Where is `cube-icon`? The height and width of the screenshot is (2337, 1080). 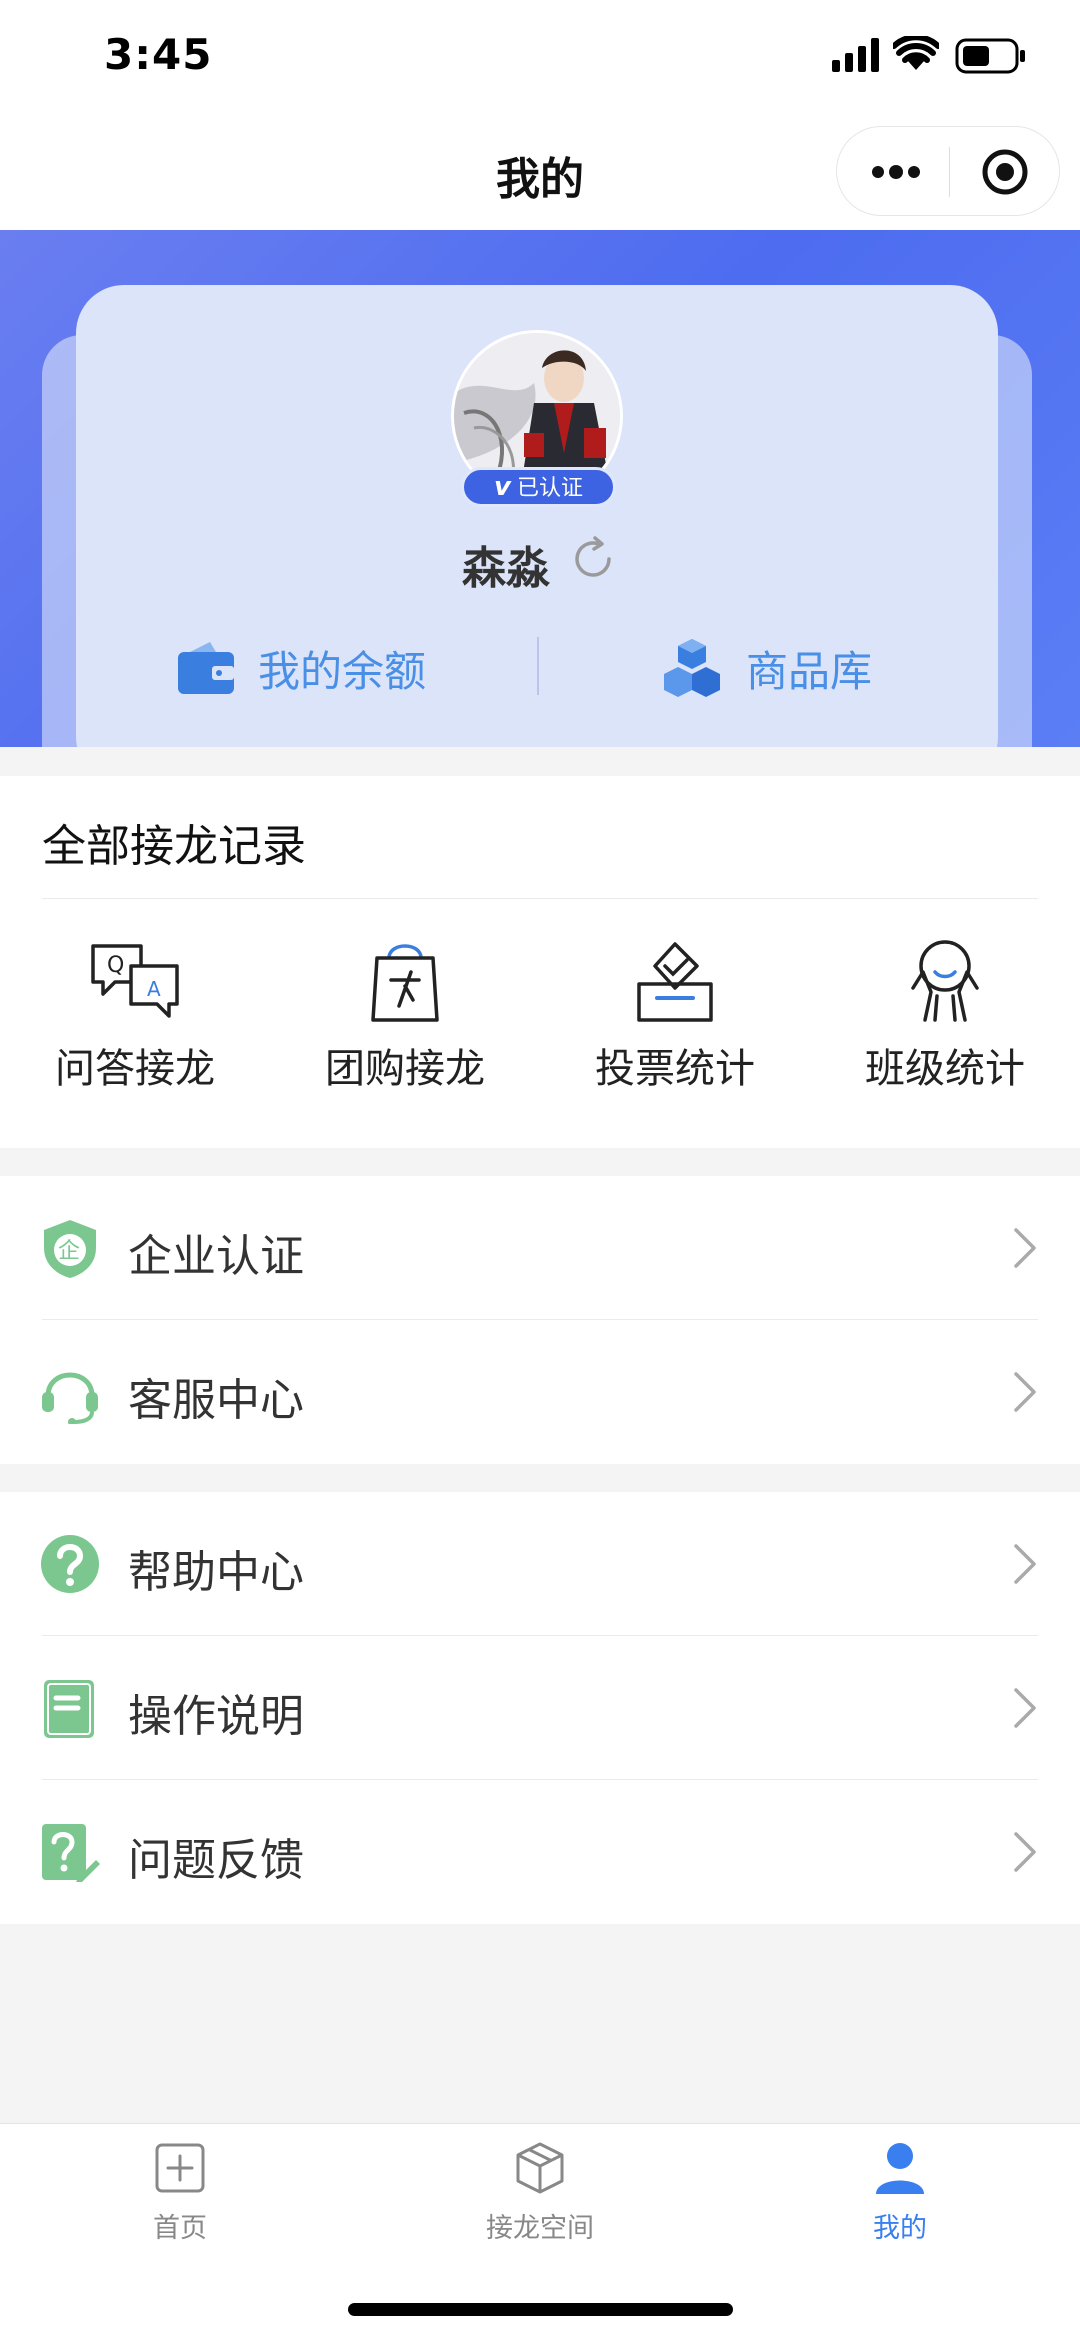
cube-icon is located at coordinates (540, 2168).